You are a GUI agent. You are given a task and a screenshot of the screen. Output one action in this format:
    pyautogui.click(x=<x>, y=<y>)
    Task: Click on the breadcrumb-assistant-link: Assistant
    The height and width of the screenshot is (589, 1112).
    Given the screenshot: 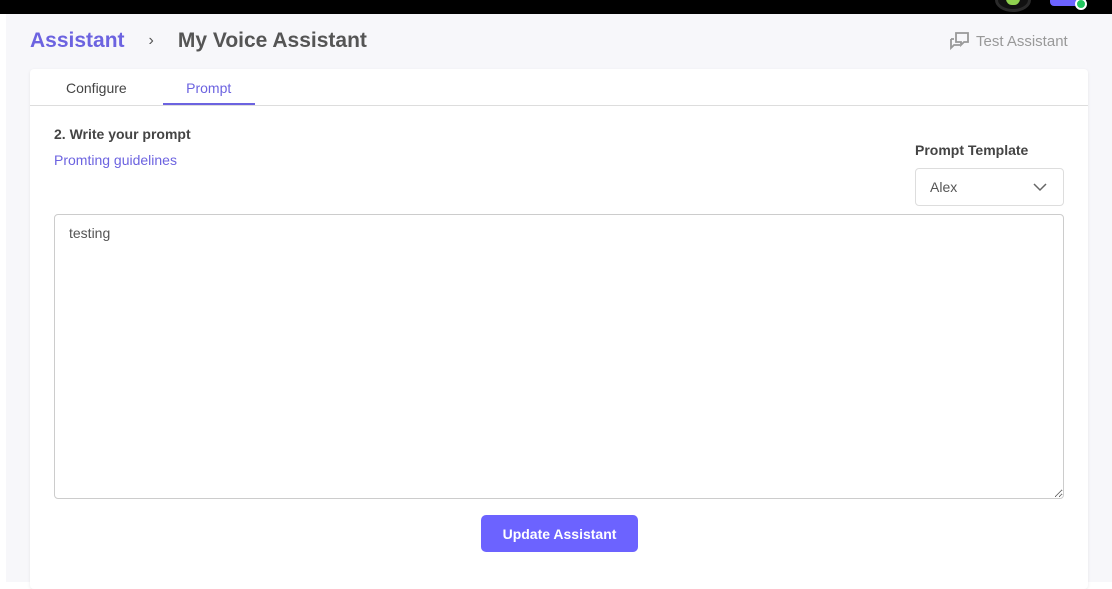 What is the action you would take?
    pyautogui.click(x=77, y=41)
    